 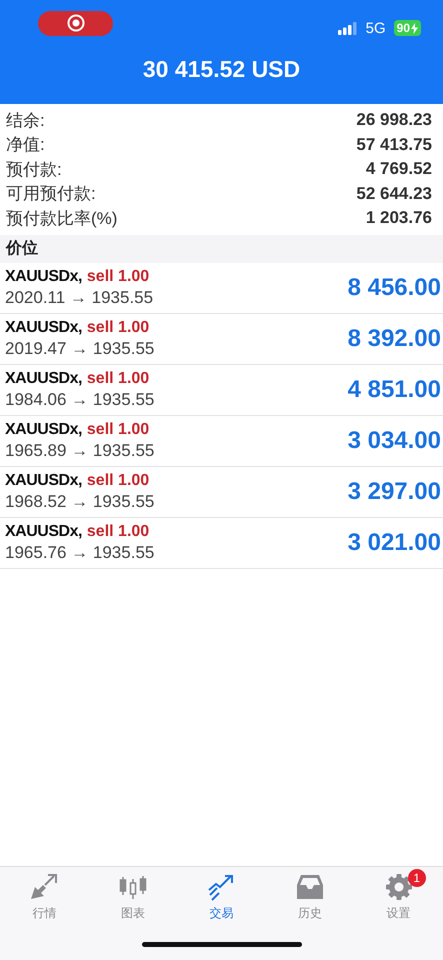 I want to click on tab-item: 图表, so click(x=133, y=903).